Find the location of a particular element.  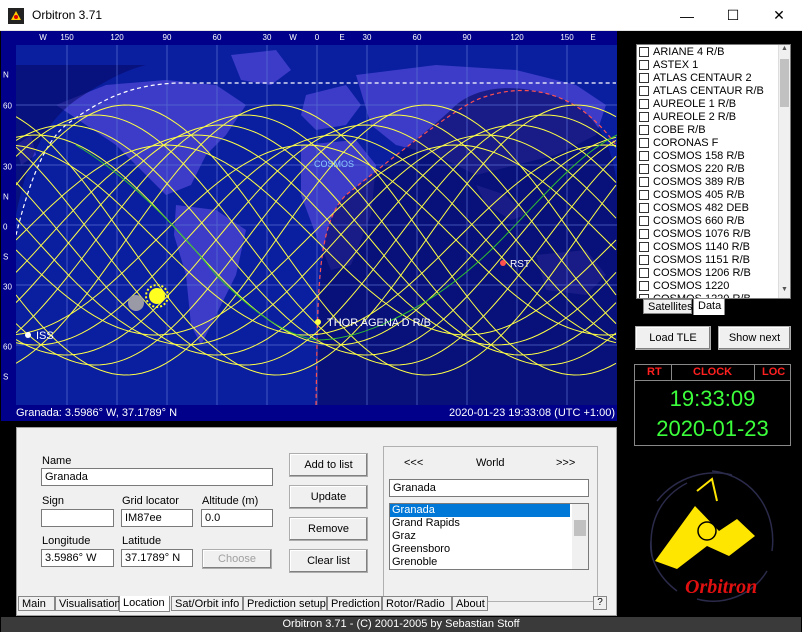

satellite-list-item: COSMOS 1220 is located at coordinates (713, 285).